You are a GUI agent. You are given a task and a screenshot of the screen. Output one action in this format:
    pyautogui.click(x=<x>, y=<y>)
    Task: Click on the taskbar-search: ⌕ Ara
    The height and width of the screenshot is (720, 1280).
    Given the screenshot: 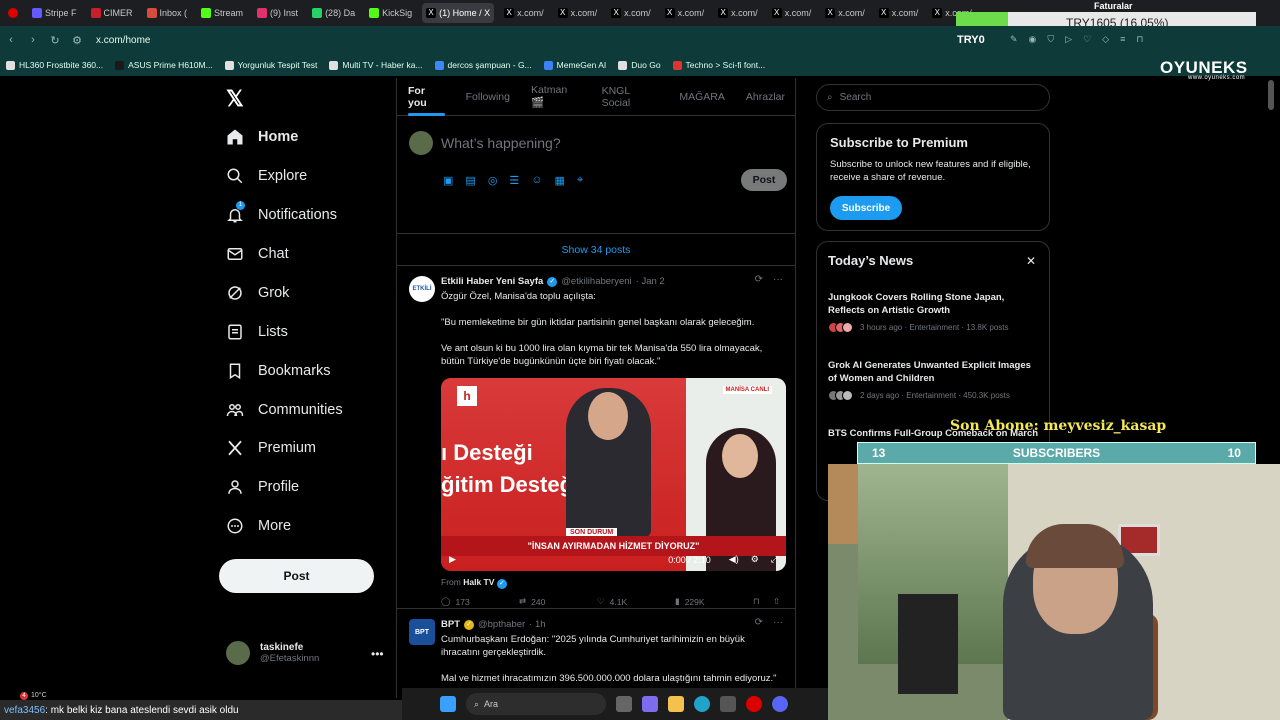 What is the action you would take?
    pyautogui.click(x=536, y=704)
    